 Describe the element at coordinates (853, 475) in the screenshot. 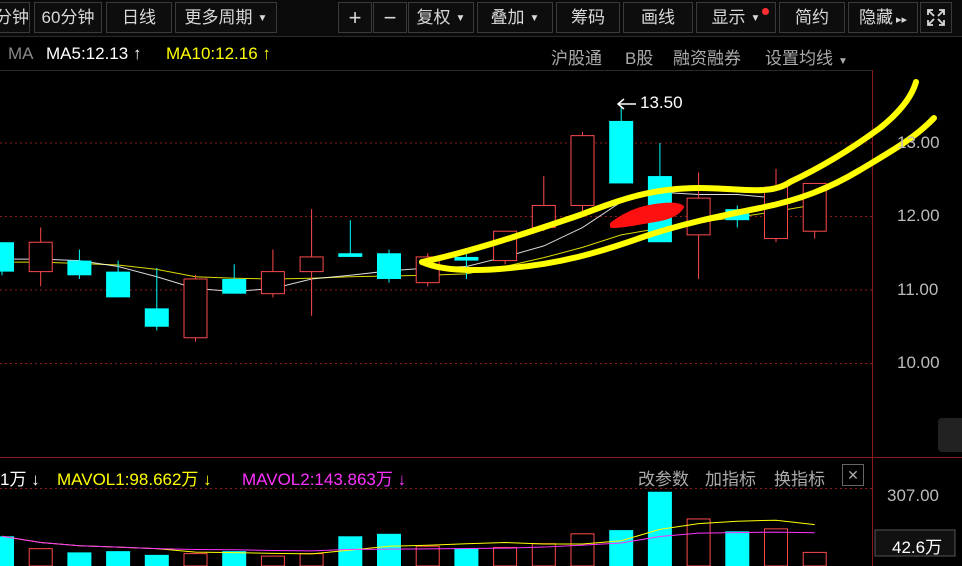

I see `close-icon: ✕` at that location.